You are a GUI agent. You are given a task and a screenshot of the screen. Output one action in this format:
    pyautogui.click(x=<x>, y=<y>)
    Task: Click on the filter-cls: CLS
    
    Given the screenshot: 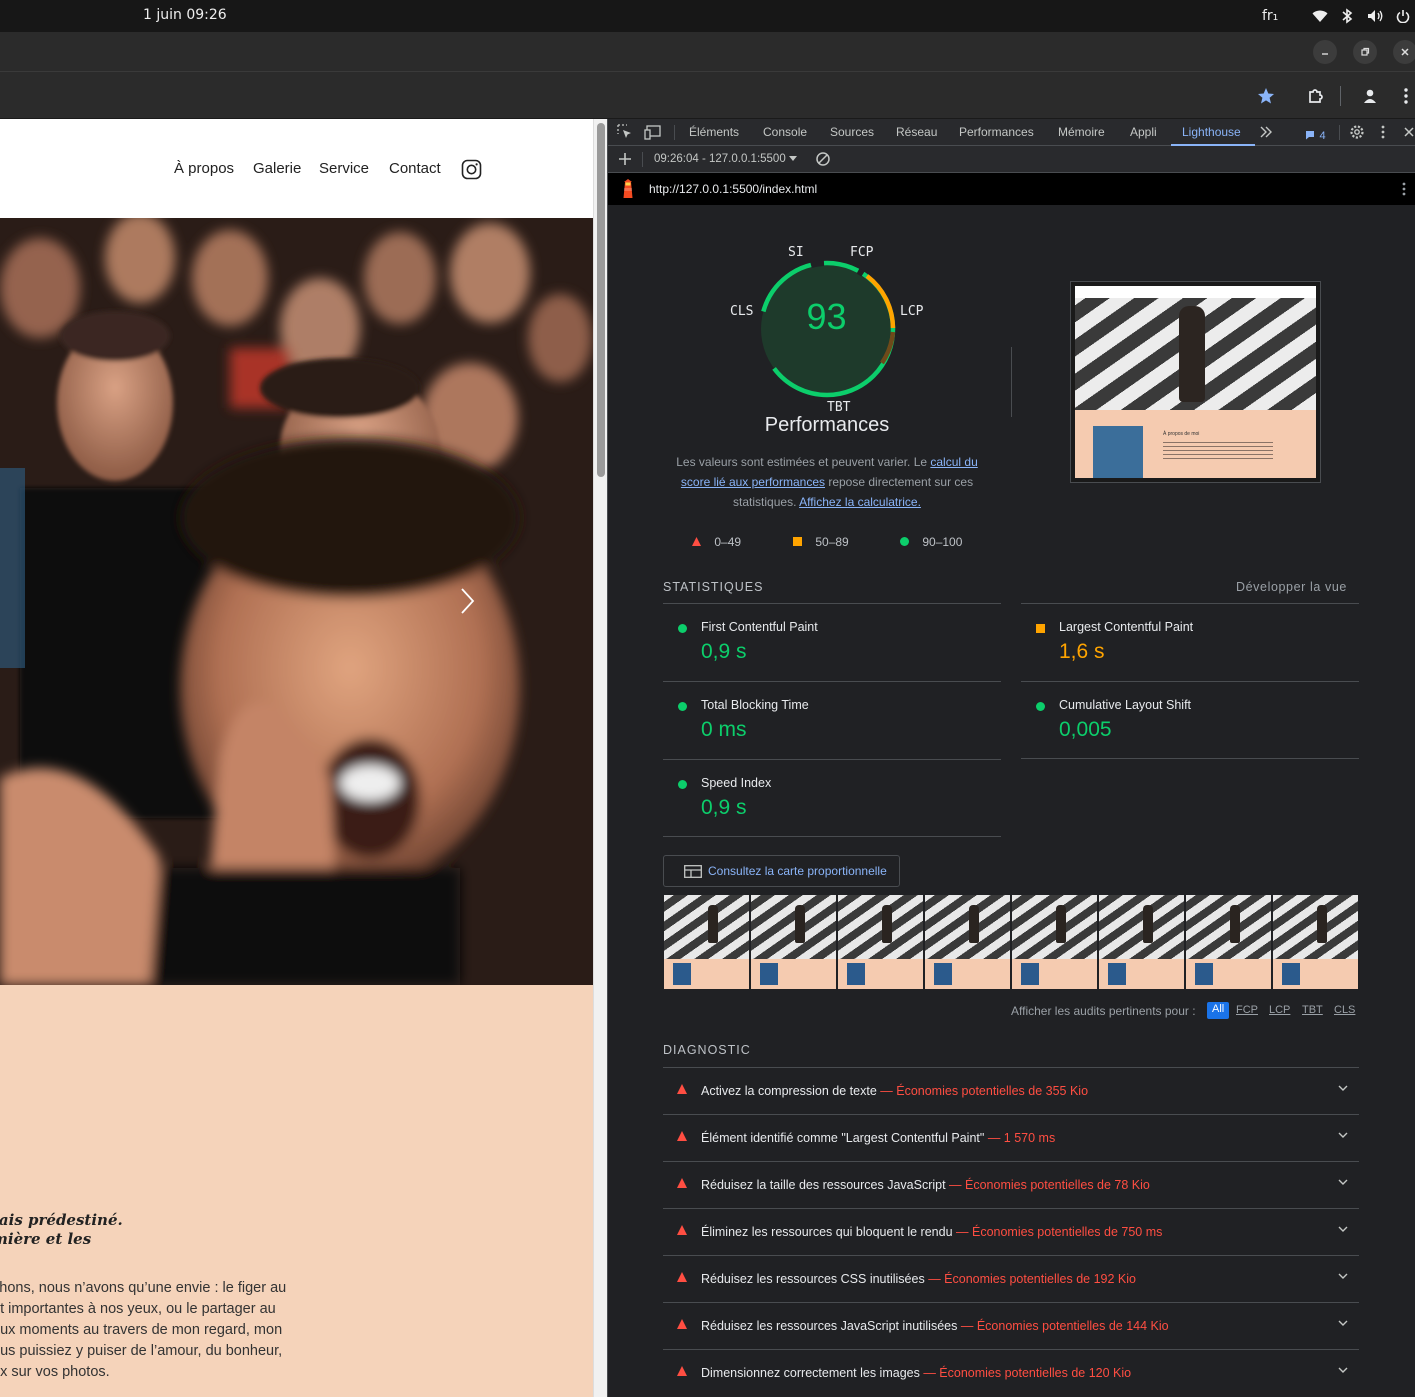 What is the action you would take?
    pyautogui.click(x=1344, y=1010)
    